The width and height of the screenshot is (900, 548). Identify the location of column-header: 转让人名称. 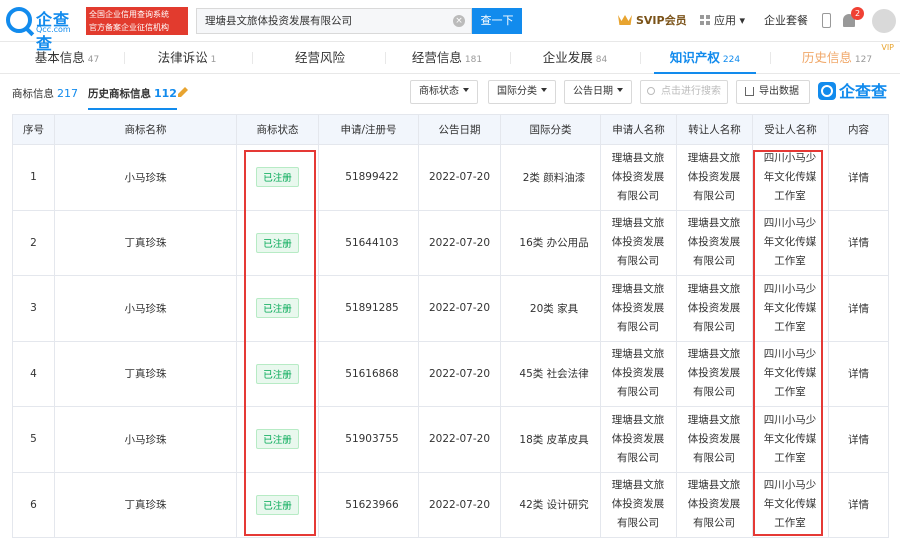
(714, 129).